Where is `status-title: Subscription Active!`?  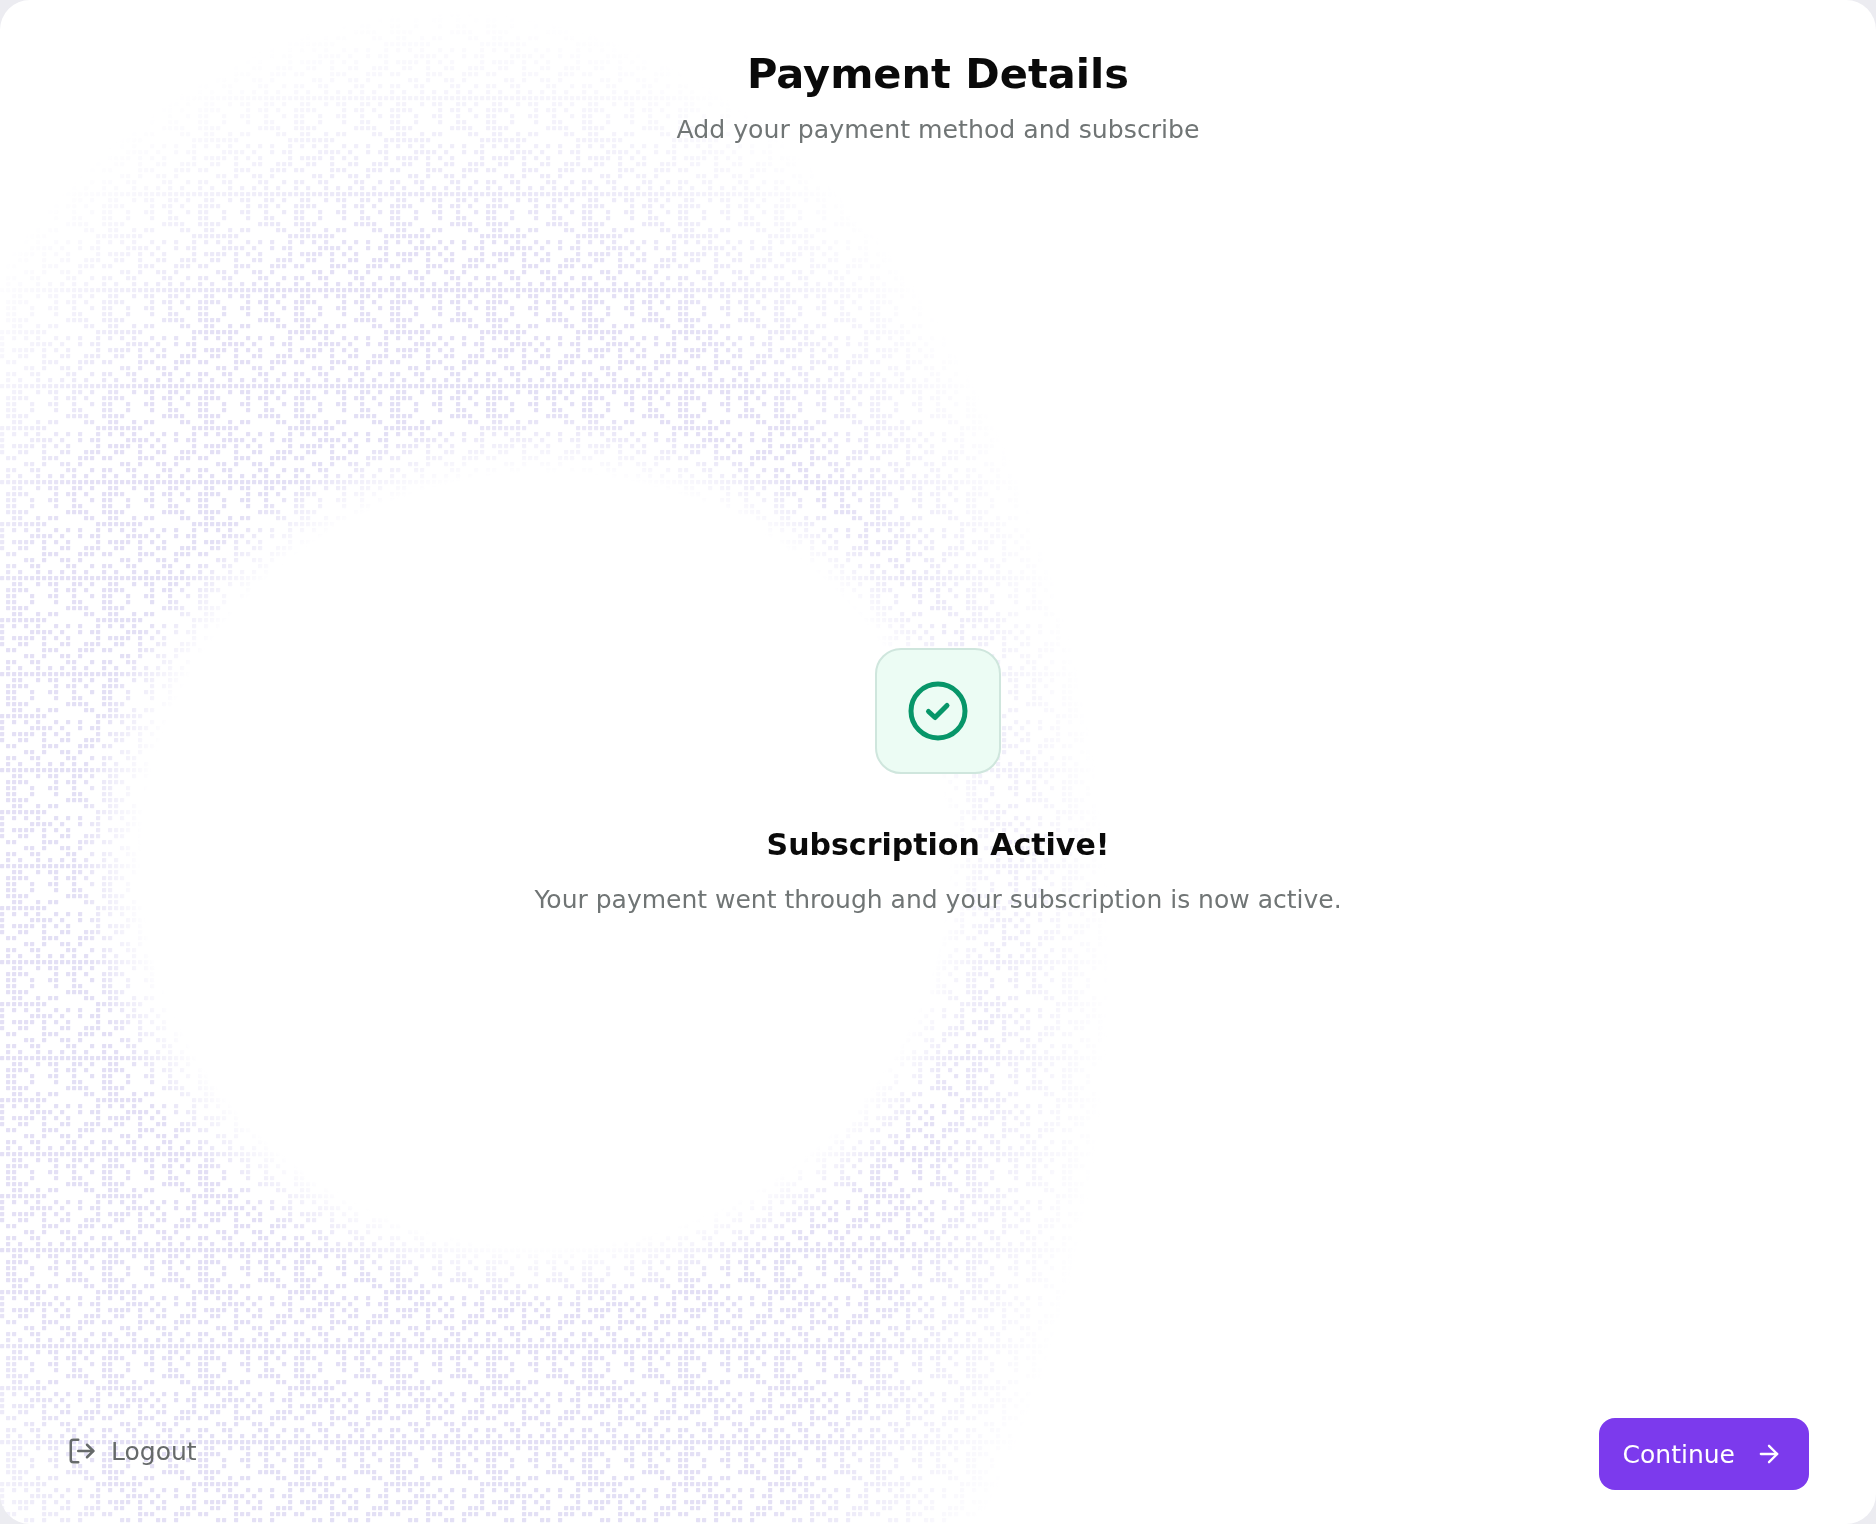
status-title: Subscription Active! is located at coordinates (938, 845).